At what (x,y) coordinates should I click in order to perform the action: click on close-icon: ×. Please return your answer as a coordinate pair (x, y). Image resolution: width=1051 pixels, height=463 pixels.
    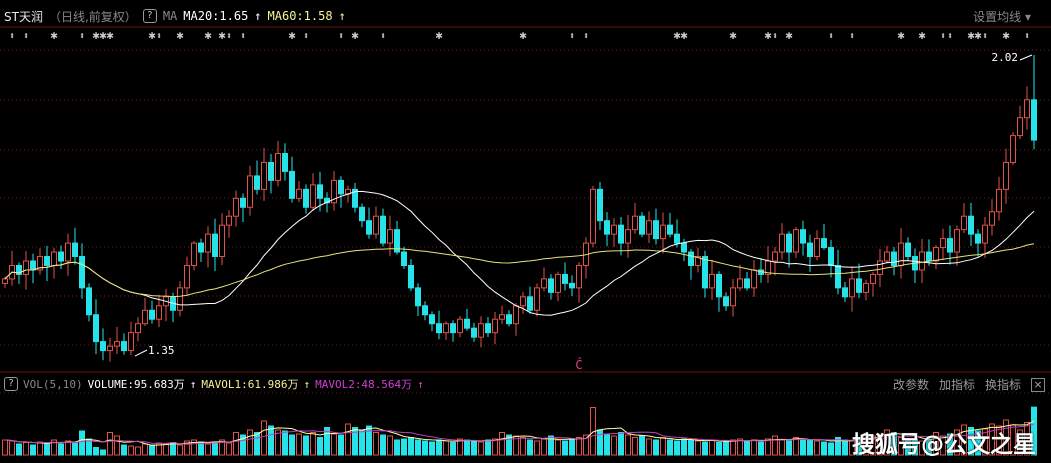
    Looking at the image, I should click on (1038, 384).